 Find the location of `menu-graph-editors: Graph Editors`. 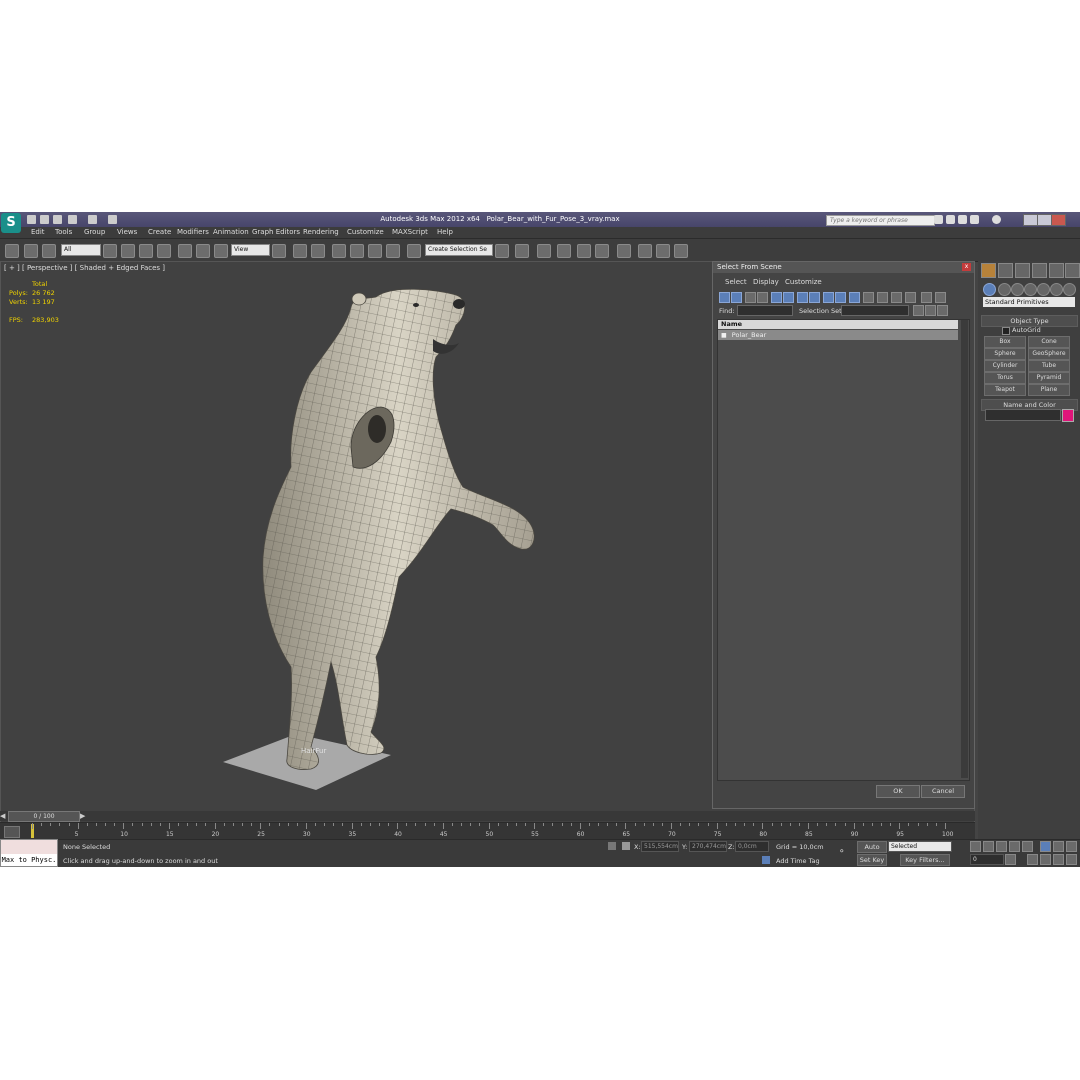

menu-graph-editors: Graph Editors is located at coordinates (276, 232).